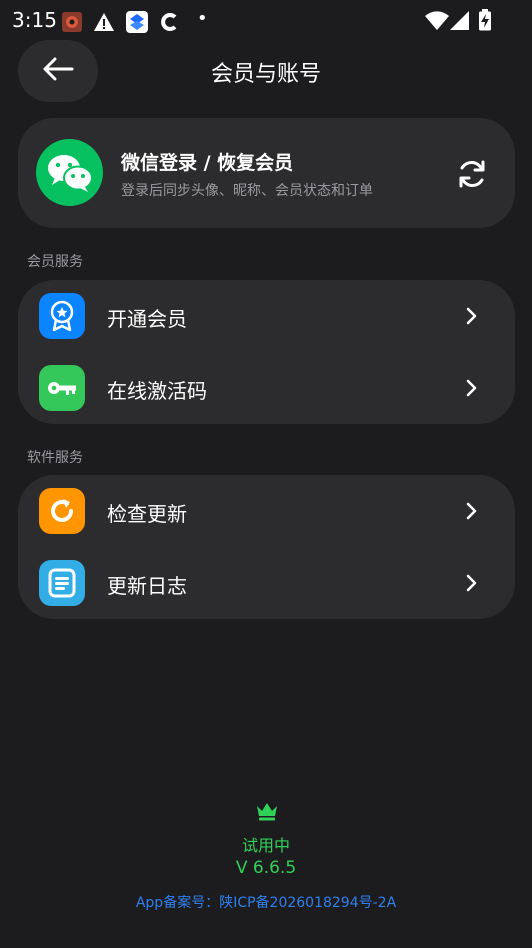 This screenshot has height=948, width=532. Describe the element at coordinates (460, 23) in the screenshot. I see `signal-icon` at that location.